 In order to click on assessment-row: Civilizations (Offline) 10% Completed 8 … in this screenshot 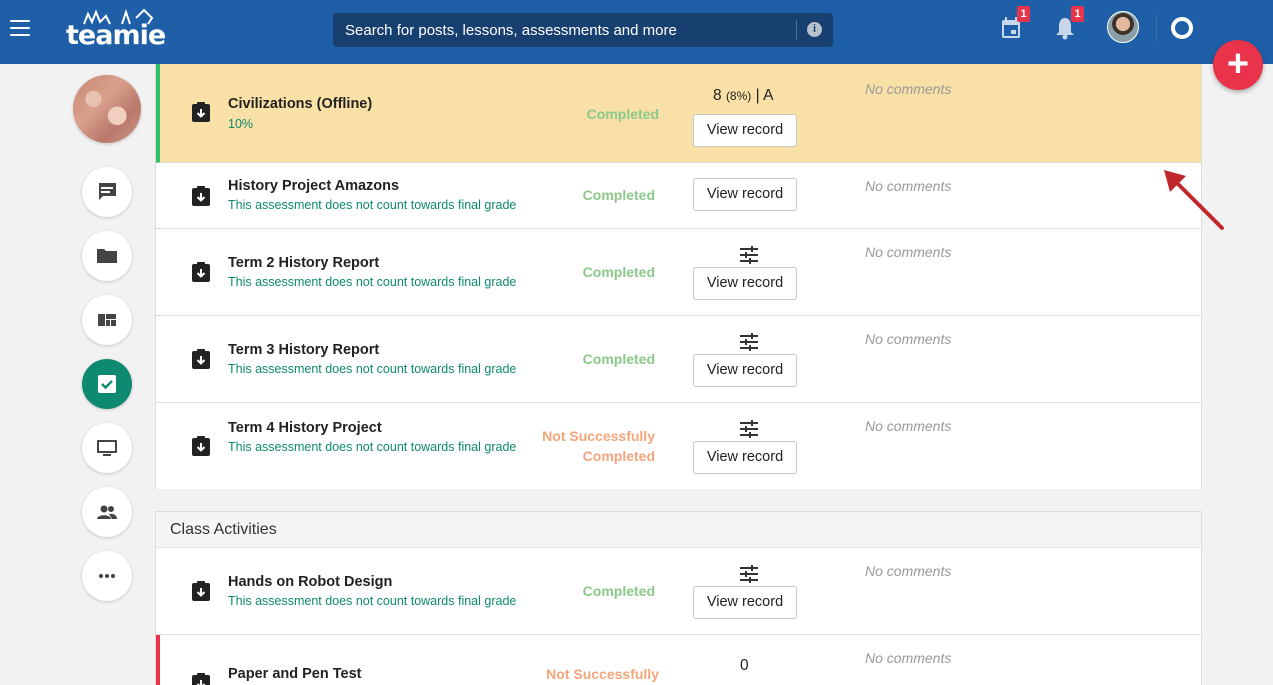, I will do `click(678, 113)`.